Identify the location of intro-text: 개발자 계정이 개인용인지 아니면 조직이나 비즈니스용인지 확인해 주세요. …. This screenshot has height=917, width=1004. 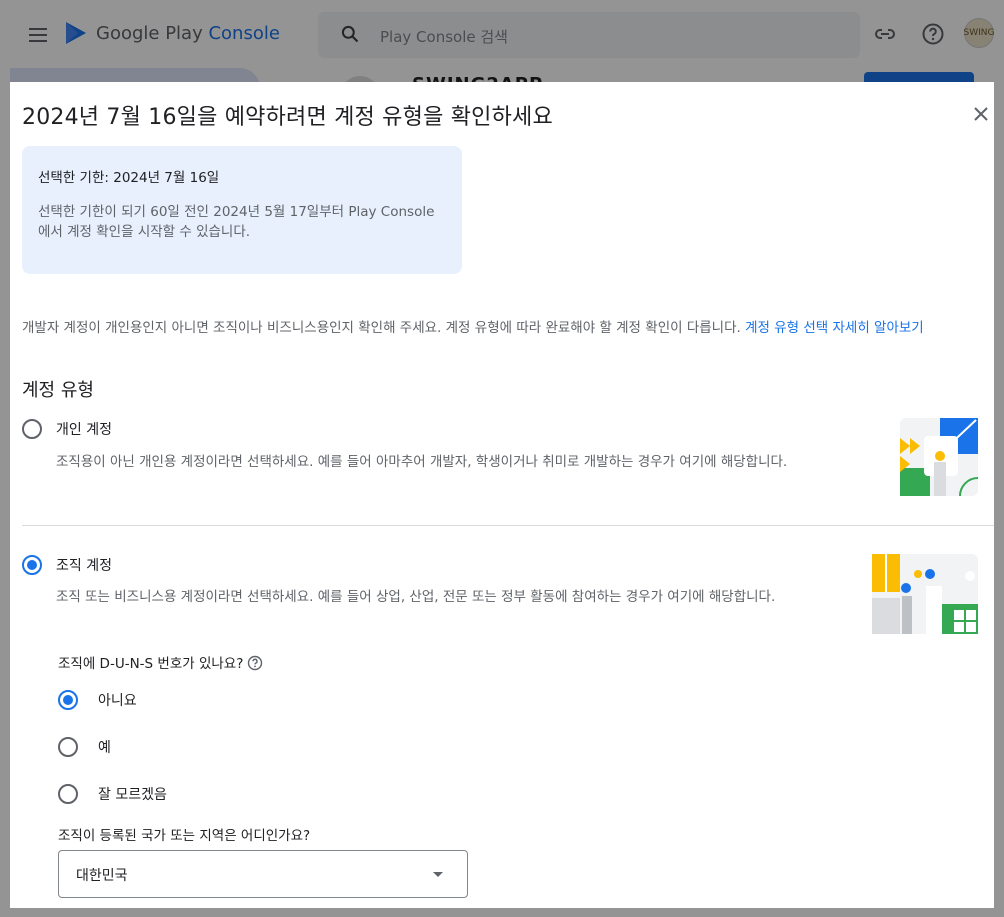
(473, 328).